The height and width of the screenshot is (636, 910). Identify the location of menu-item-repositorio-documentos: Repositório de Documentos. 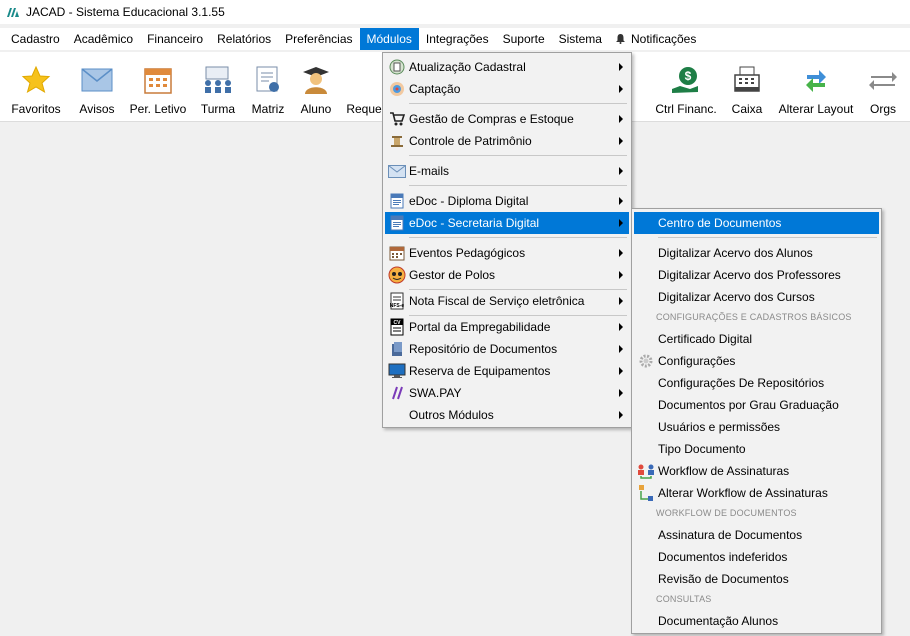
(507, 349).